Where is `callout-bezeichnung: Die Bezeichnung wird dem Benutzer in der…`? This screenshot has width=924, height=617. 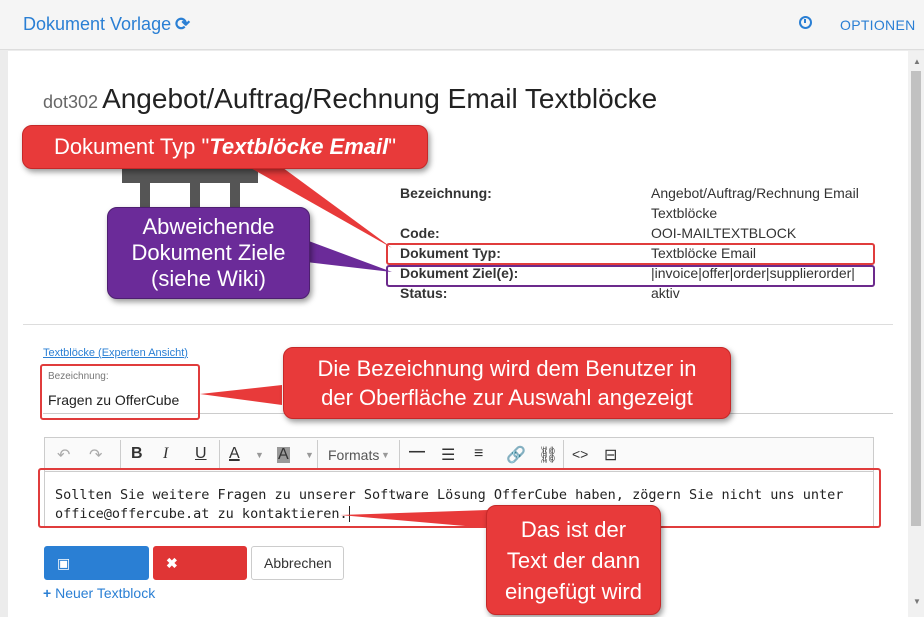
callout-bezeichnung: Die Bezeichnung wird dem Benutzer in der… is located at coordinates (507, 383).